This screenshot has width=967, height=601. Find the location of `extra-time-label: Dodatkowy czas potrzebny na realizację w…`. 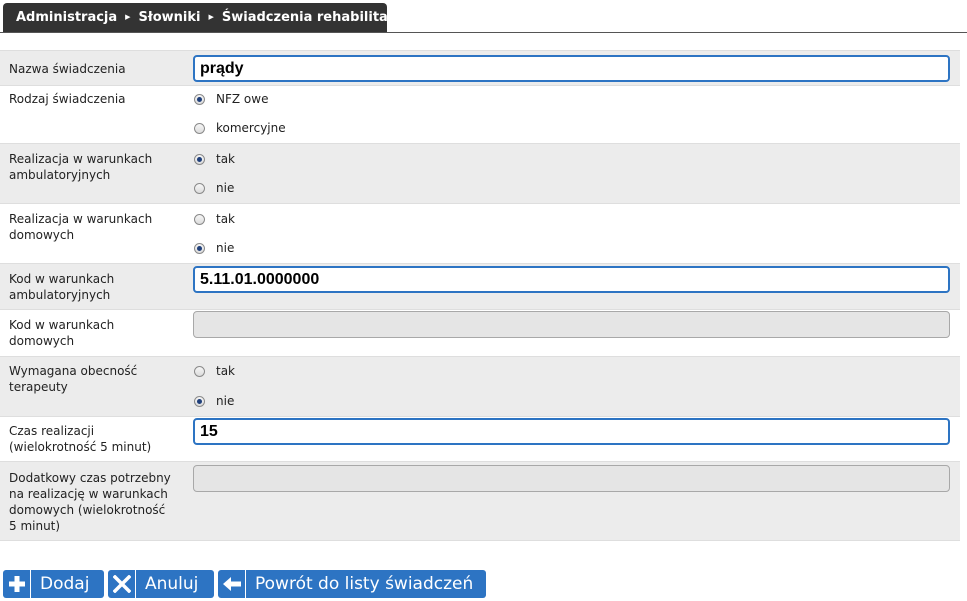

extra-time-label: Dodatkowy czas potrzebny na realizację w… is located at coordinates (90, 502).